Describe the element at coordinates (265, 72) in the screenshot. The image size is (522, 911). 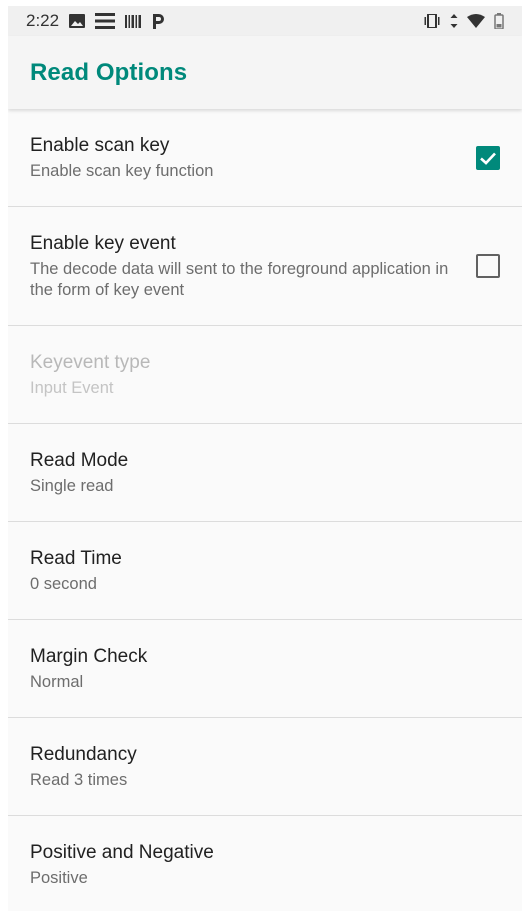
I see `app-bar: Read Options` at that location.